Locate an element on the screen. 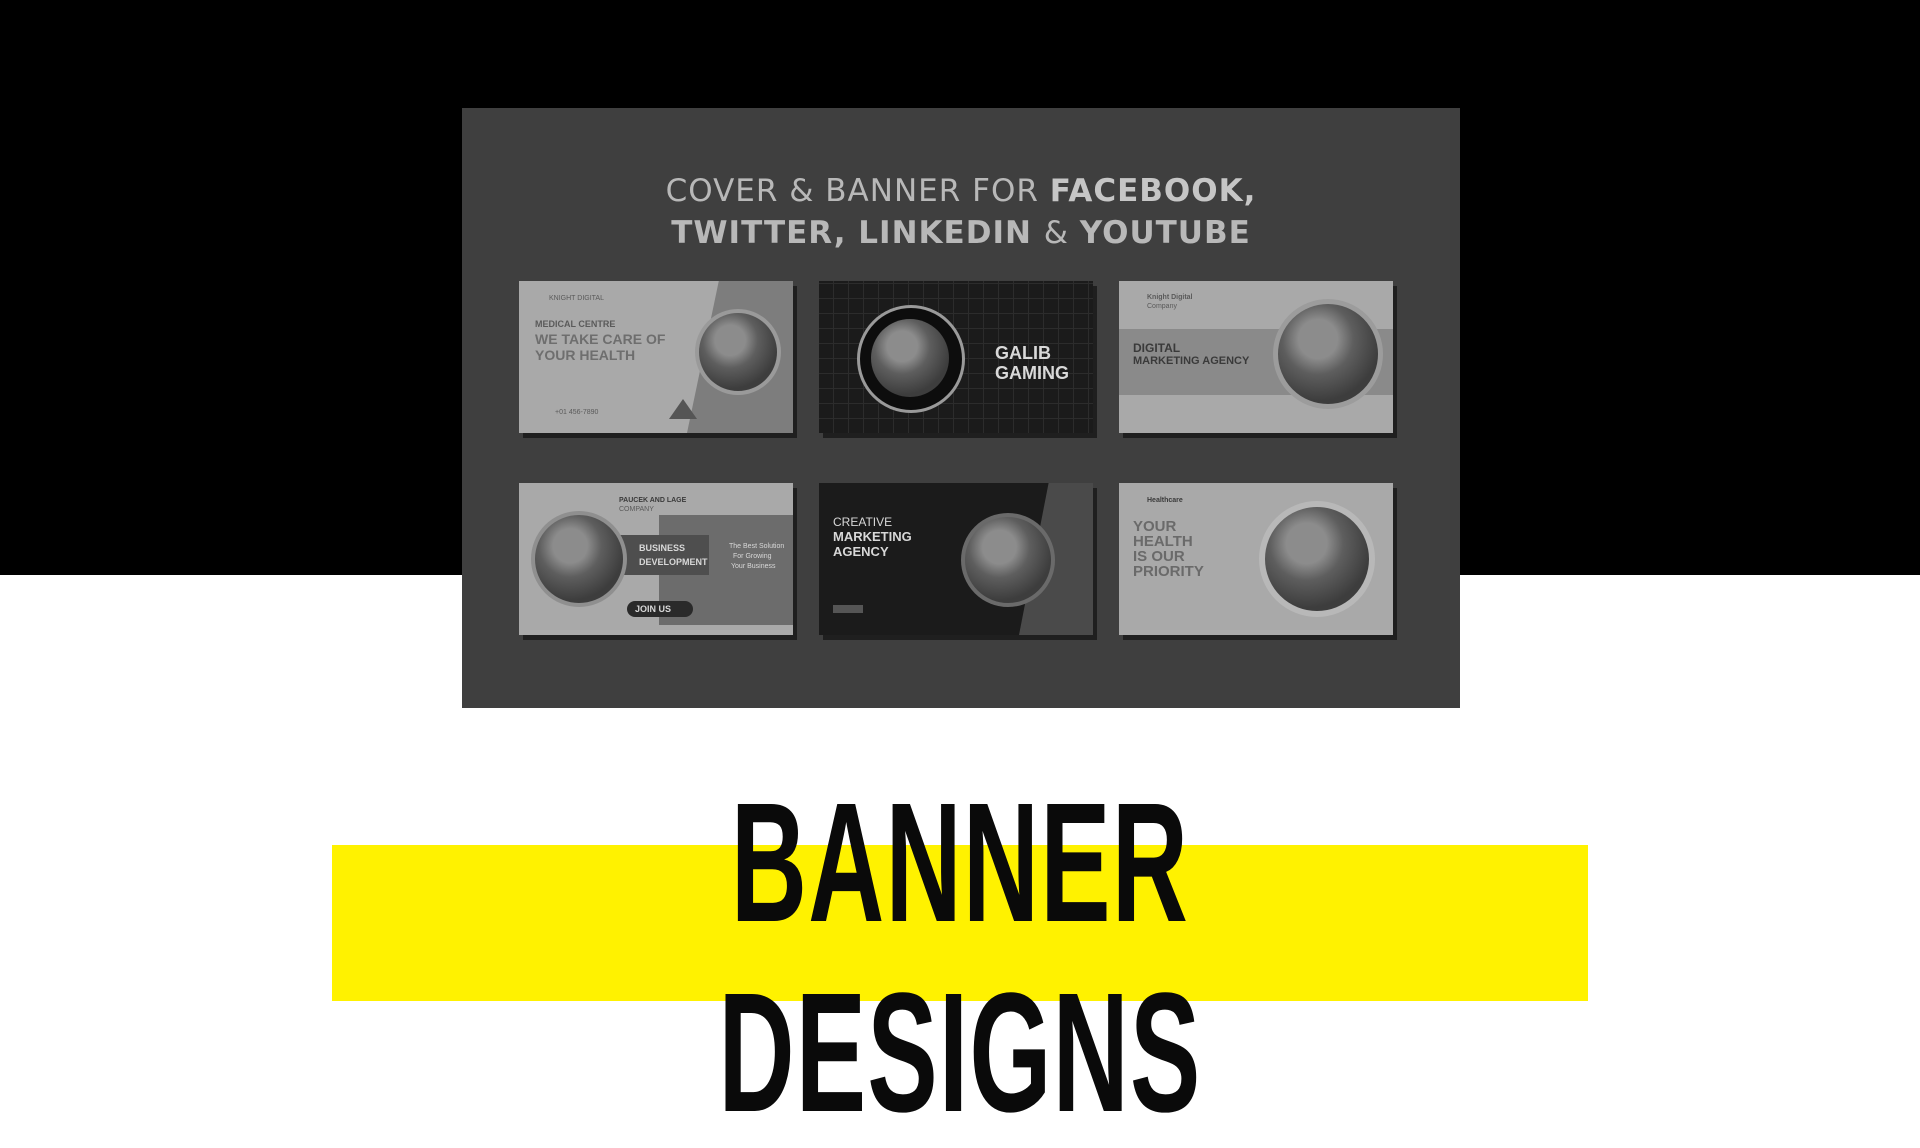 The width and height of the screenshot is (1920, 1148). health-line-3: IS OUR is located at coordinates (1159, 556).